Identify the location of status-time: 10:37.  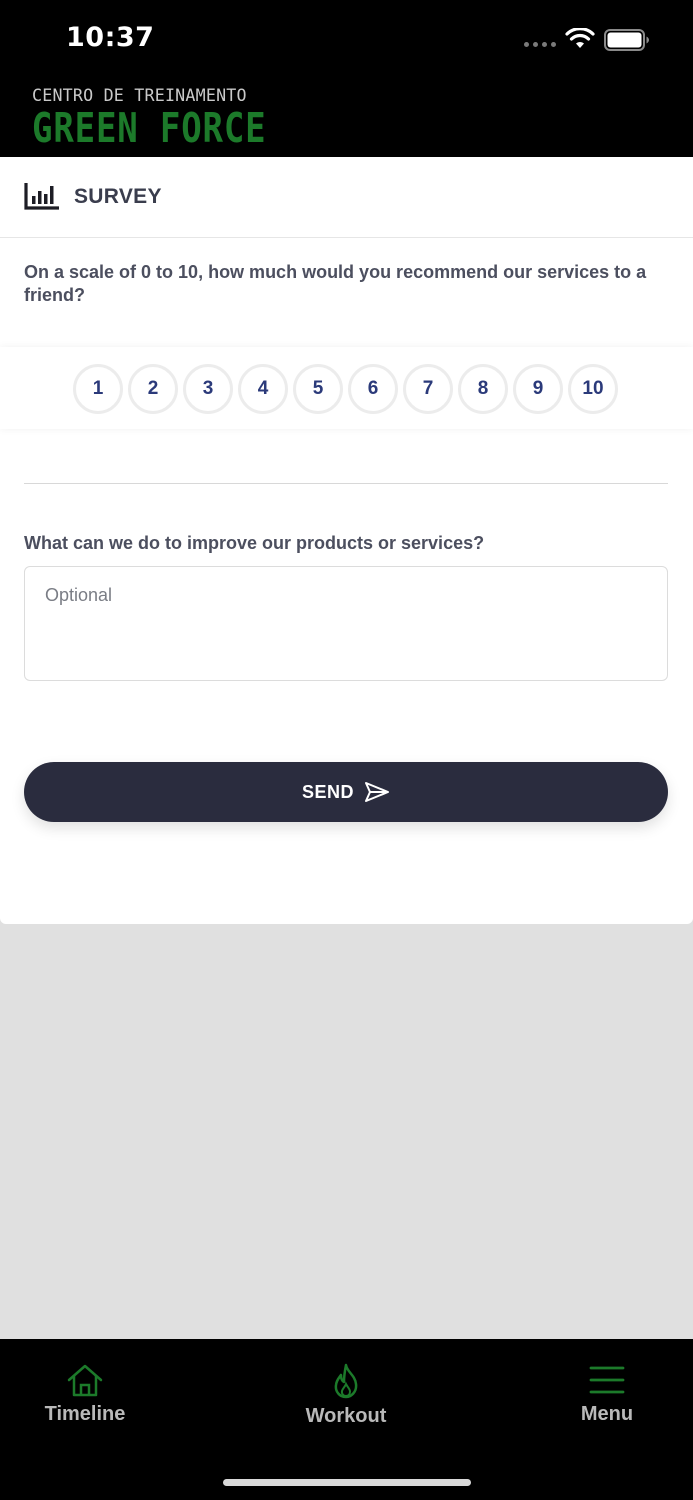
(110, 37).